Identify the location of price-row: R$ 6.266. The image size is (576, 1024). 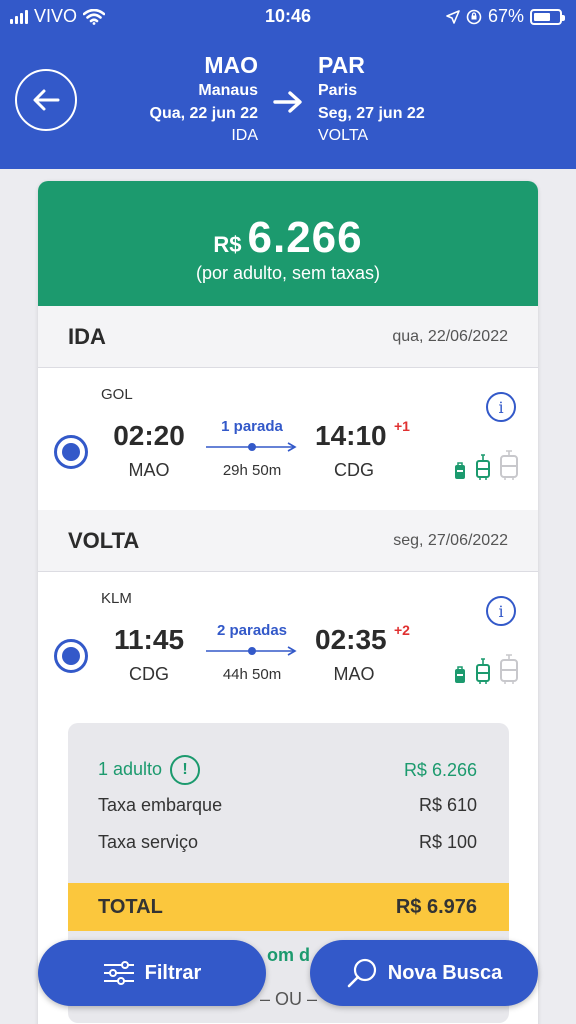
(288, 222).